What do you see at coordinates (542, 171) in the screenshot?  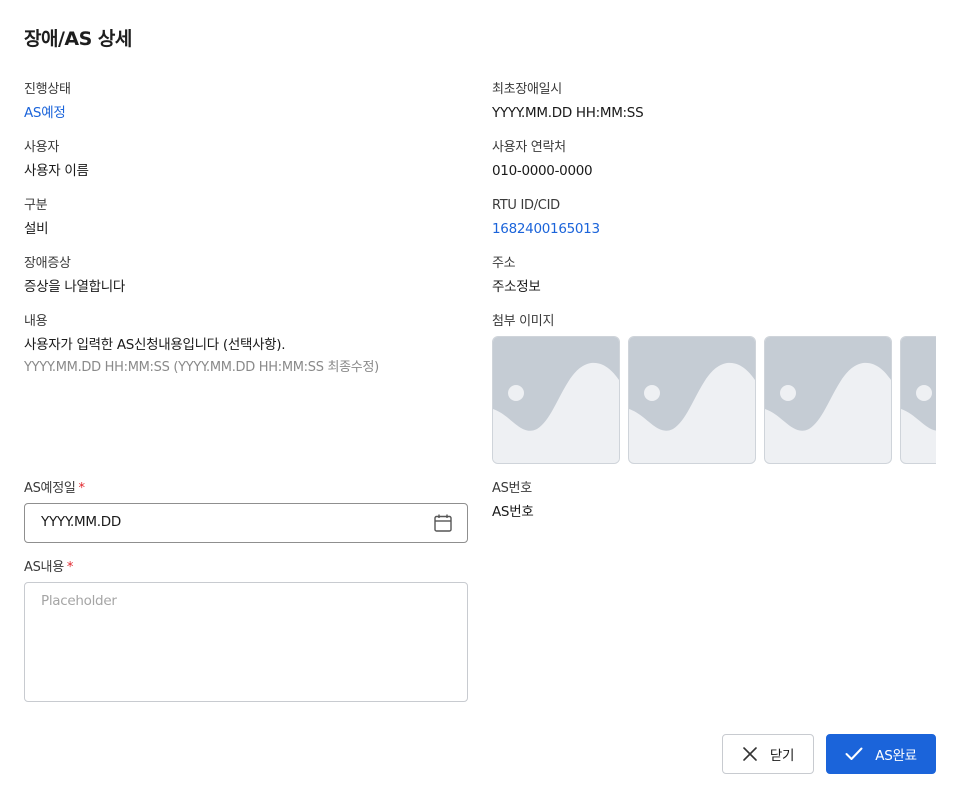 I see `contact-value: 010-0000-0000` at bounding box center [542, 171].